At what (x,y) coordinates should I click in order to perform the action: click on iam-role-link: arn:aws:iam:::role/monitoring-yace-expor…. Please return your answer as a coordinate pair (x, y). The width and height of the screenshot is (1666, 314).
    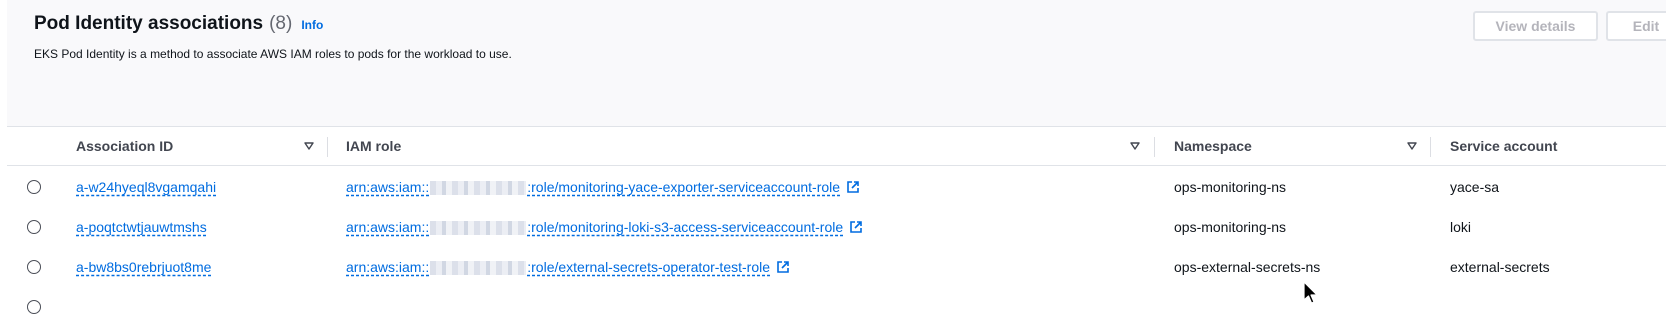
    Looking at the image, I should click on (593, 187).